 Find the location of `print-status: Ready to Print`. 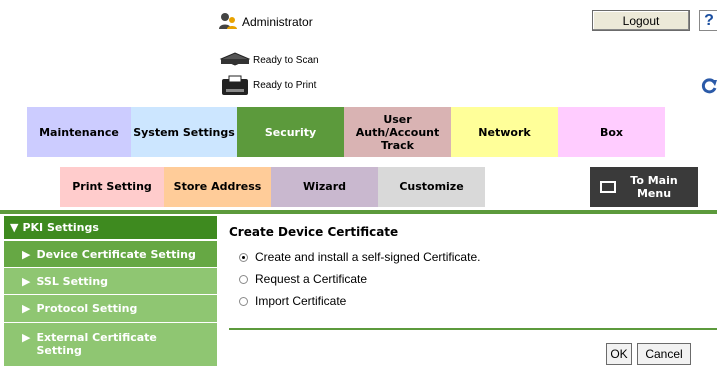

print-status: Ready to Print is located at coordinates (285, 85).